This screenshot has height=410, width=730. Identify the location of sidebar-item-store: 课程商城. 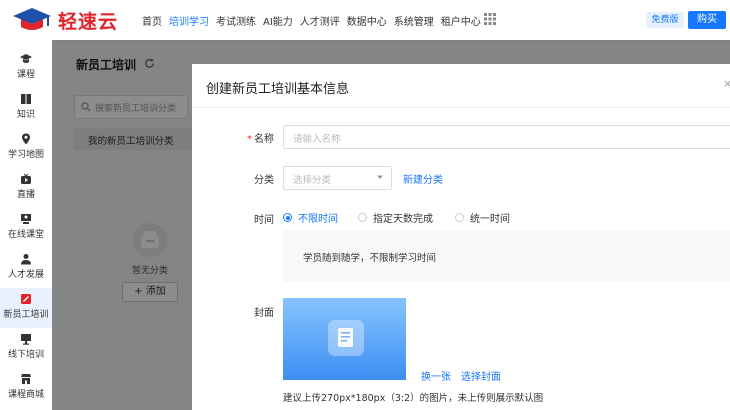
(26, 388).